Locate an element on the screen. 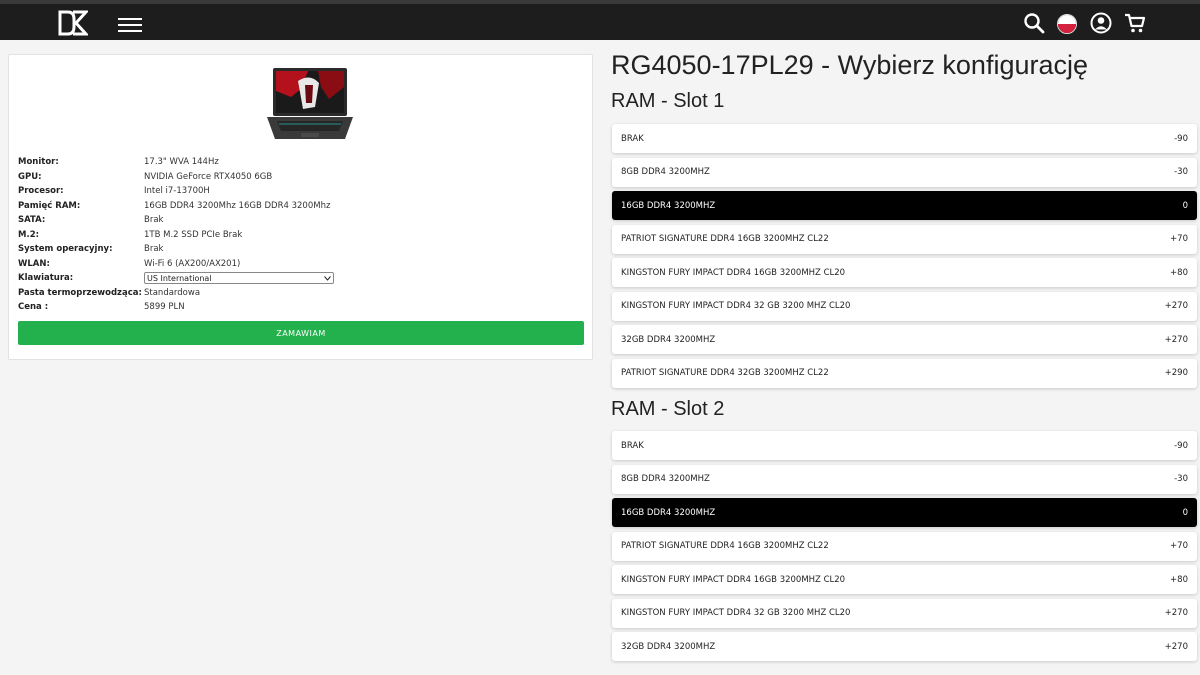 The width and height of the screenshot is (1200, 675). spec-label: Klawiatura: is located at coordinates (46, 278).